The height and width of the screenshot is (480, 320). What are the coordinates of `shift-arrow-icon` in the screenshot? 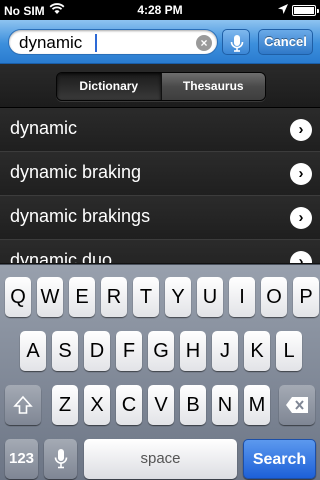 It's located at (23, 404).